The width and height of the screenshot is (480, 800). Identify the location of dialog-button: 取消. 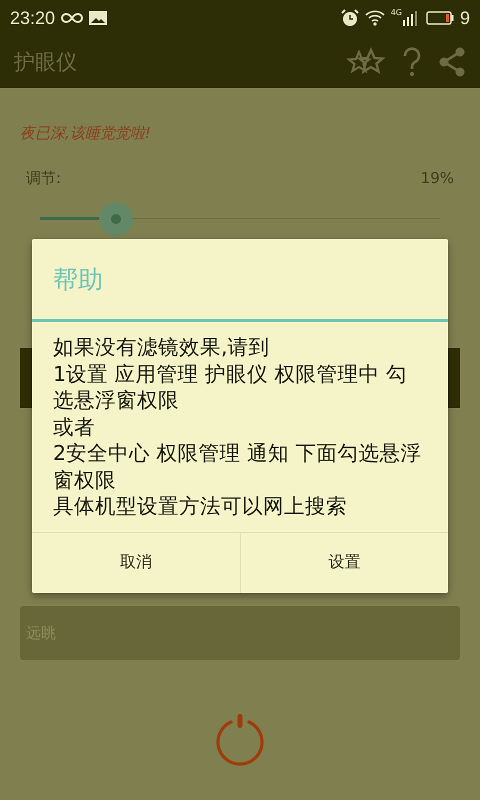
(136, 562).